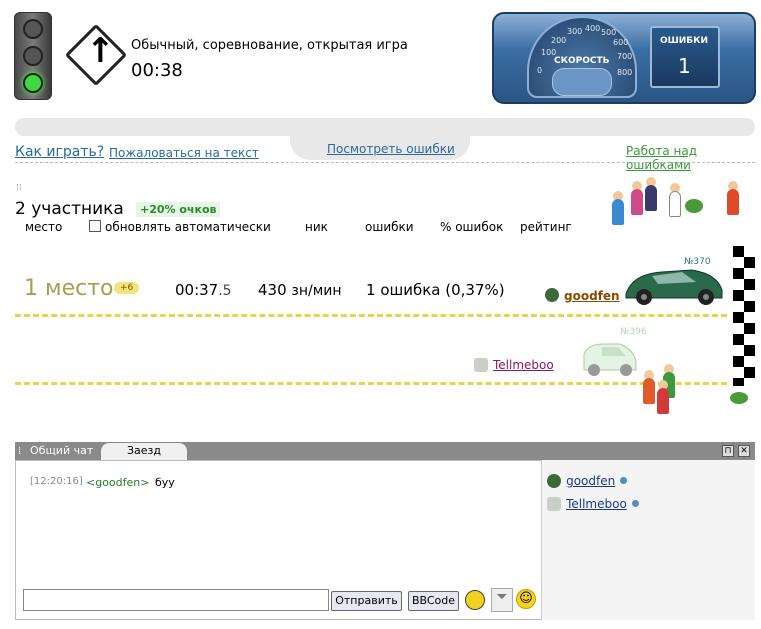  I want to click on game-title: Обычный, соревнование, открытая игра, so click(269, 45).